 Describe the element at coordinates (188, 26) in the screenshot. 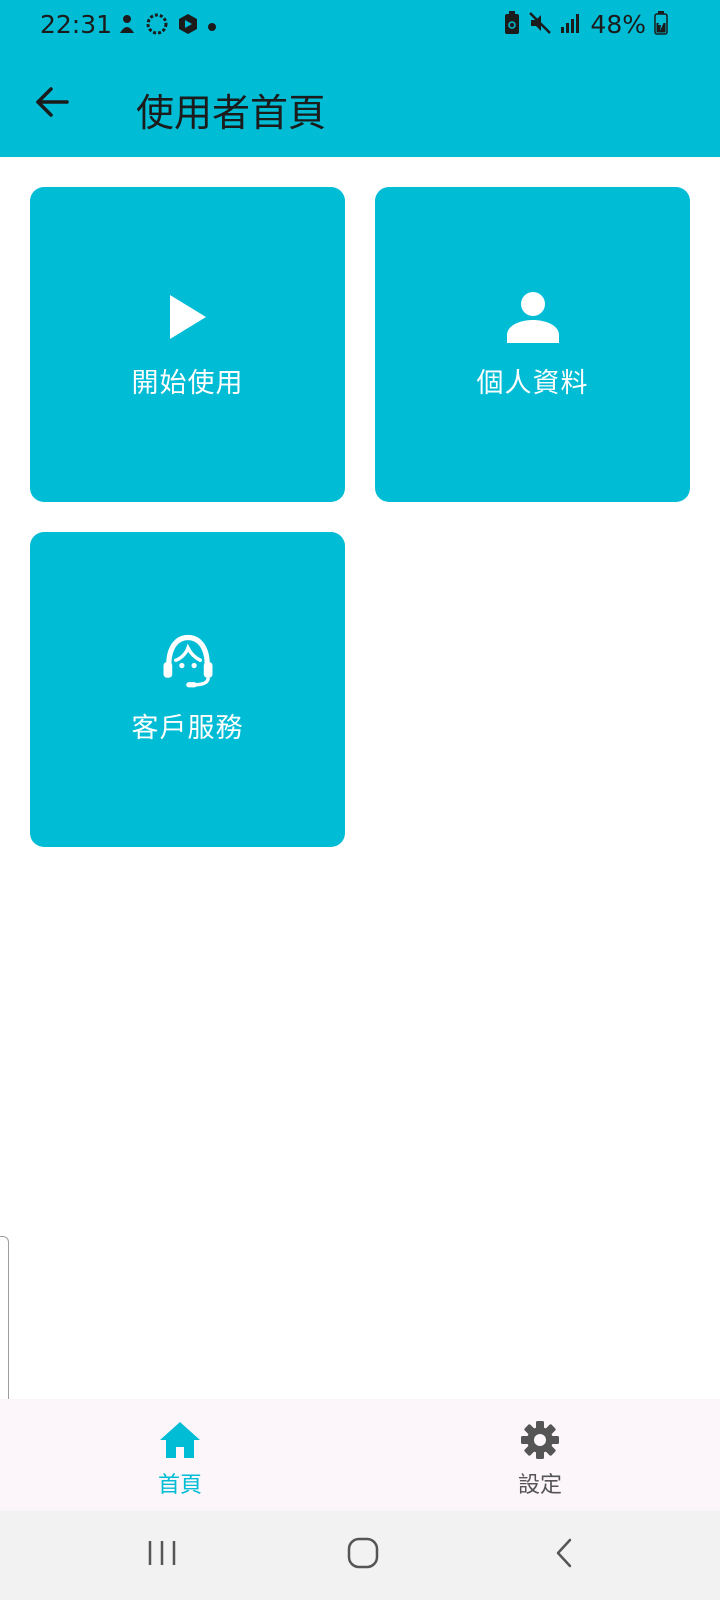

I see `app-icon` at that location.